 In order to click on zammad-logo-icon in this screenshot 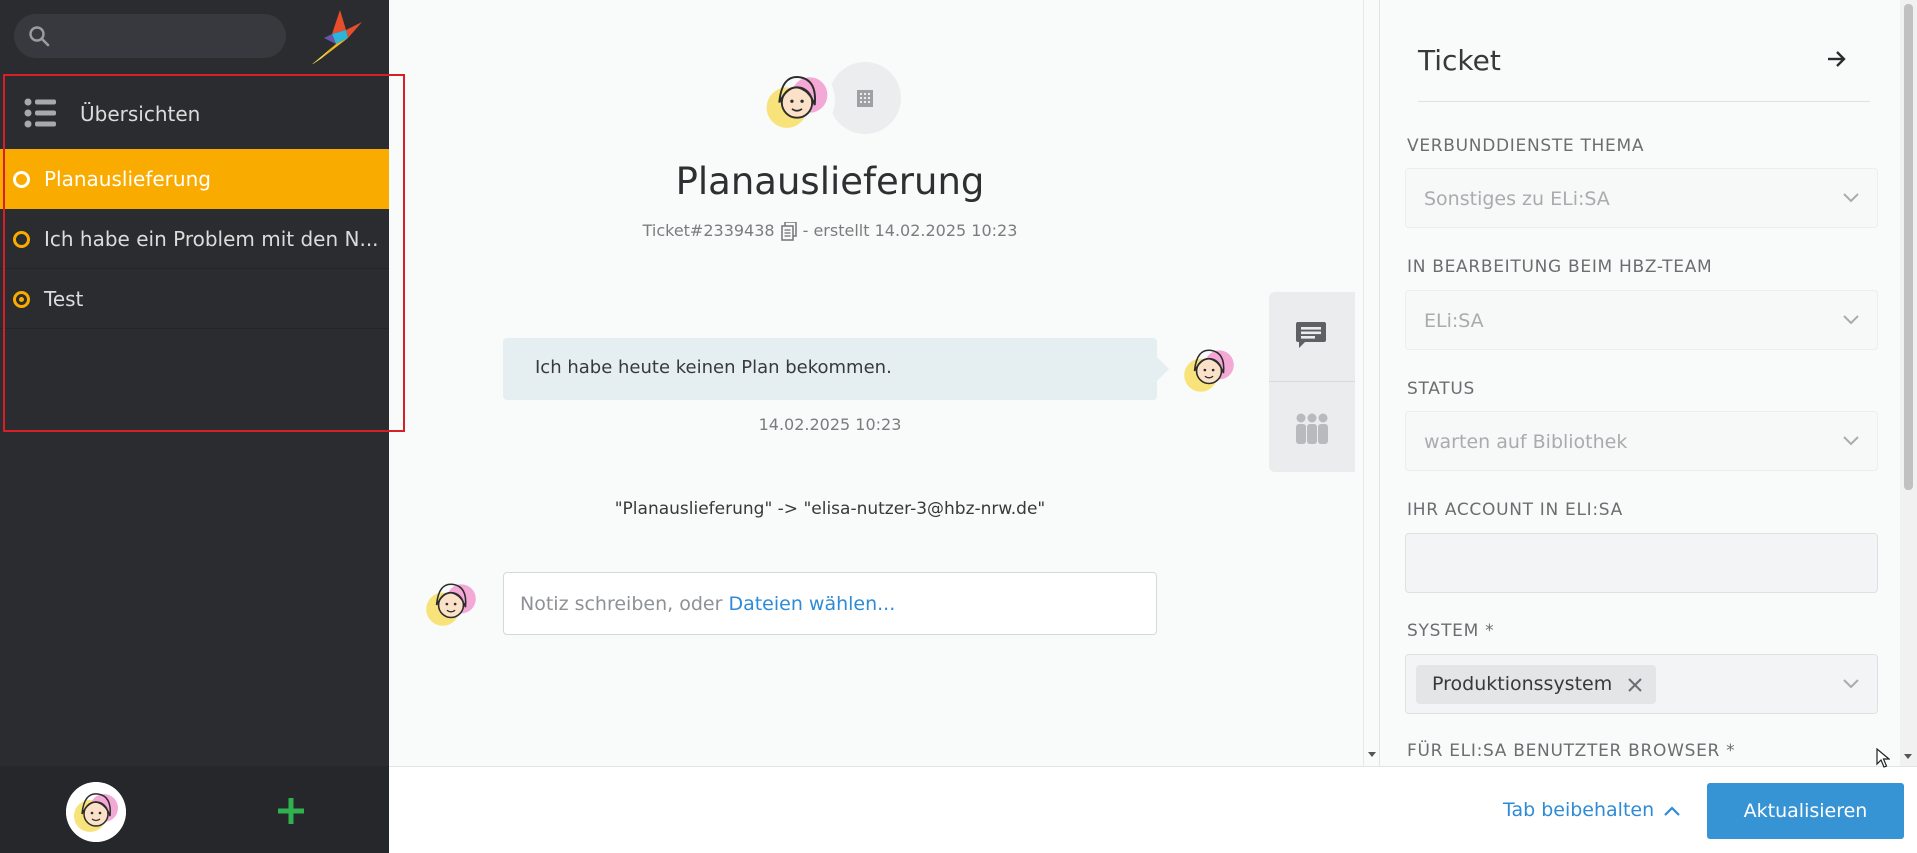, I will do `click(333, 36)`.